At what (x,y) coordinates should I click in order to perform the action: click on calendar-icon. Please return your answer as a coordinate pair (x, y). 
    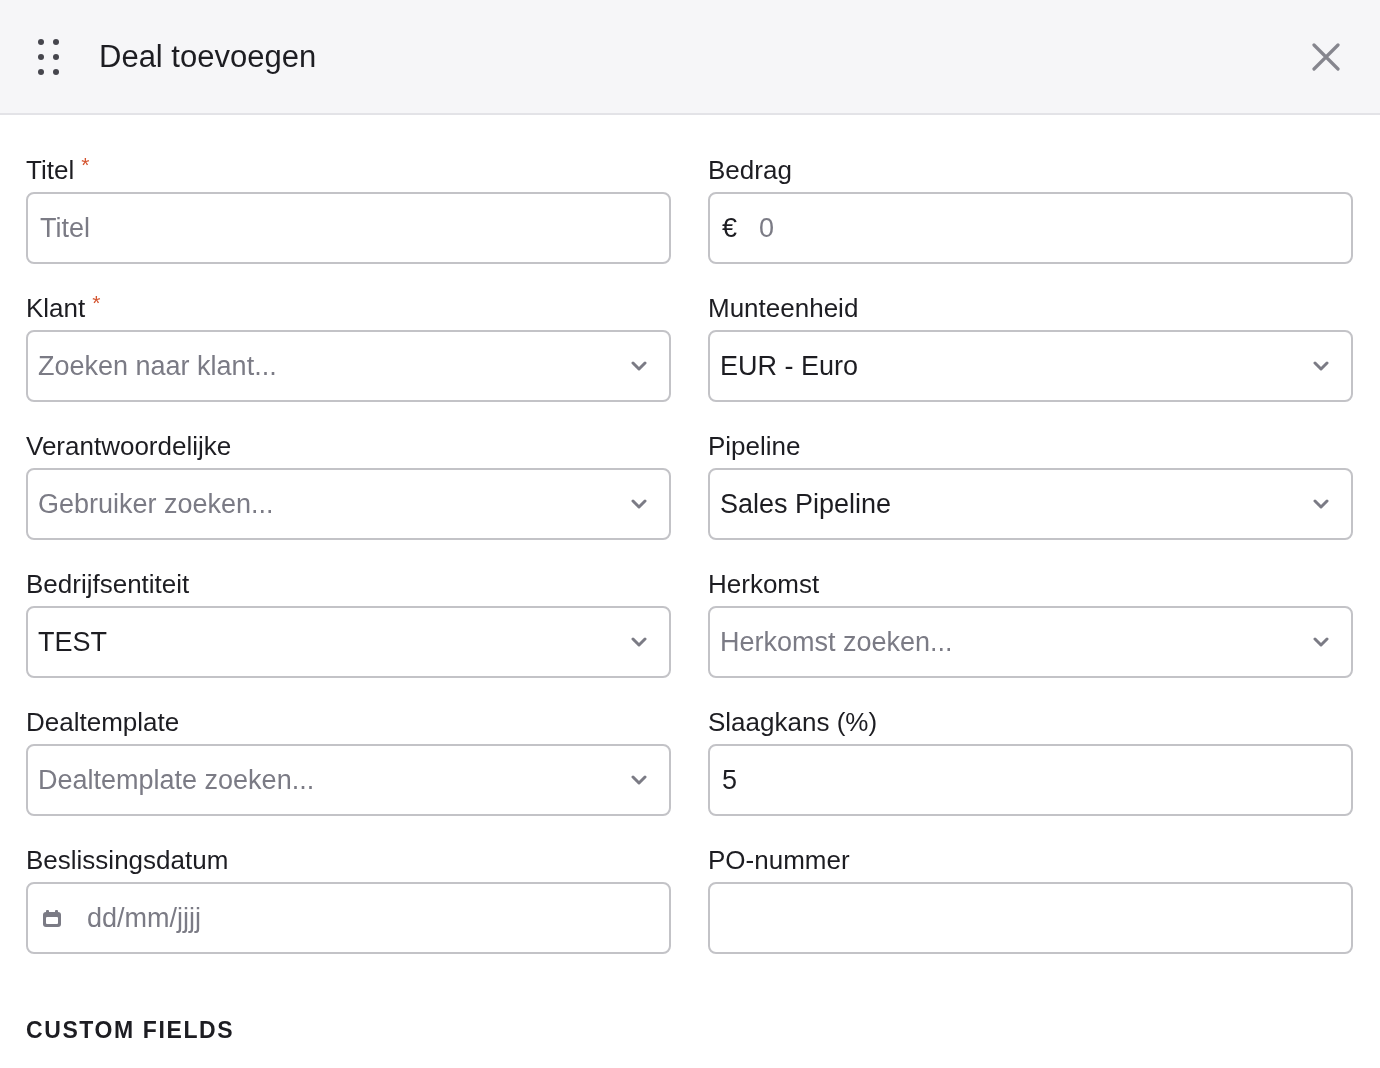
    Looking at the image, I should click on (52, 918).